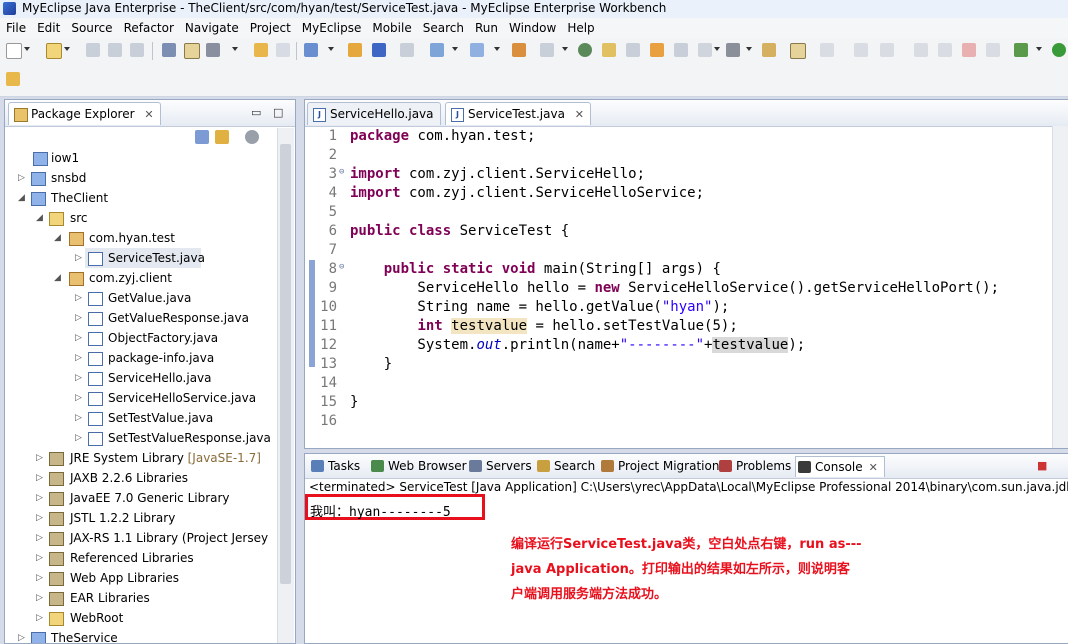  Describe the element at coordinates (334, 466) in the screenshot. I see `tab-tasks: Tasks` at that location.